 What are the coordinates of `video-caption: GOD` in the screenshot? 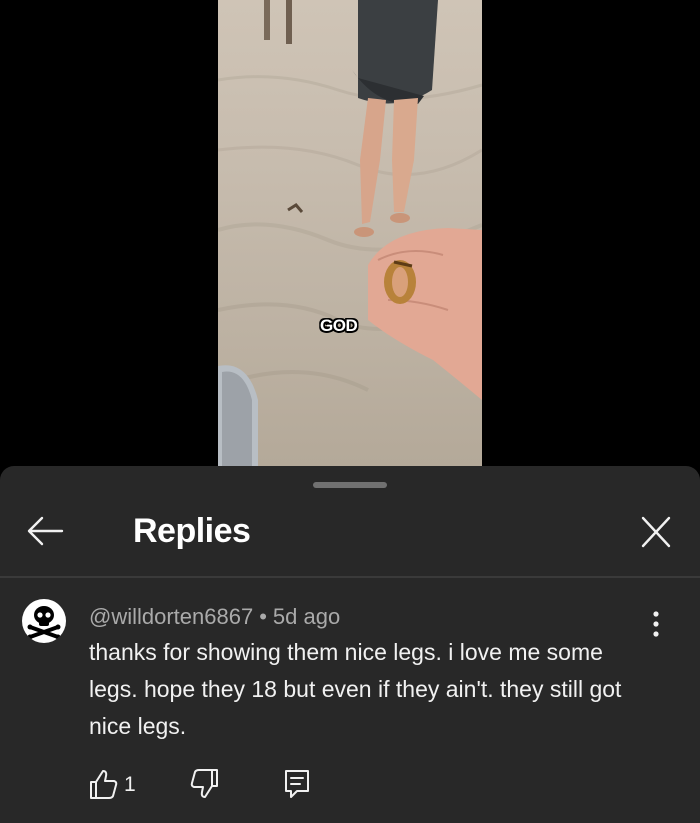 It's located at (339, 325).